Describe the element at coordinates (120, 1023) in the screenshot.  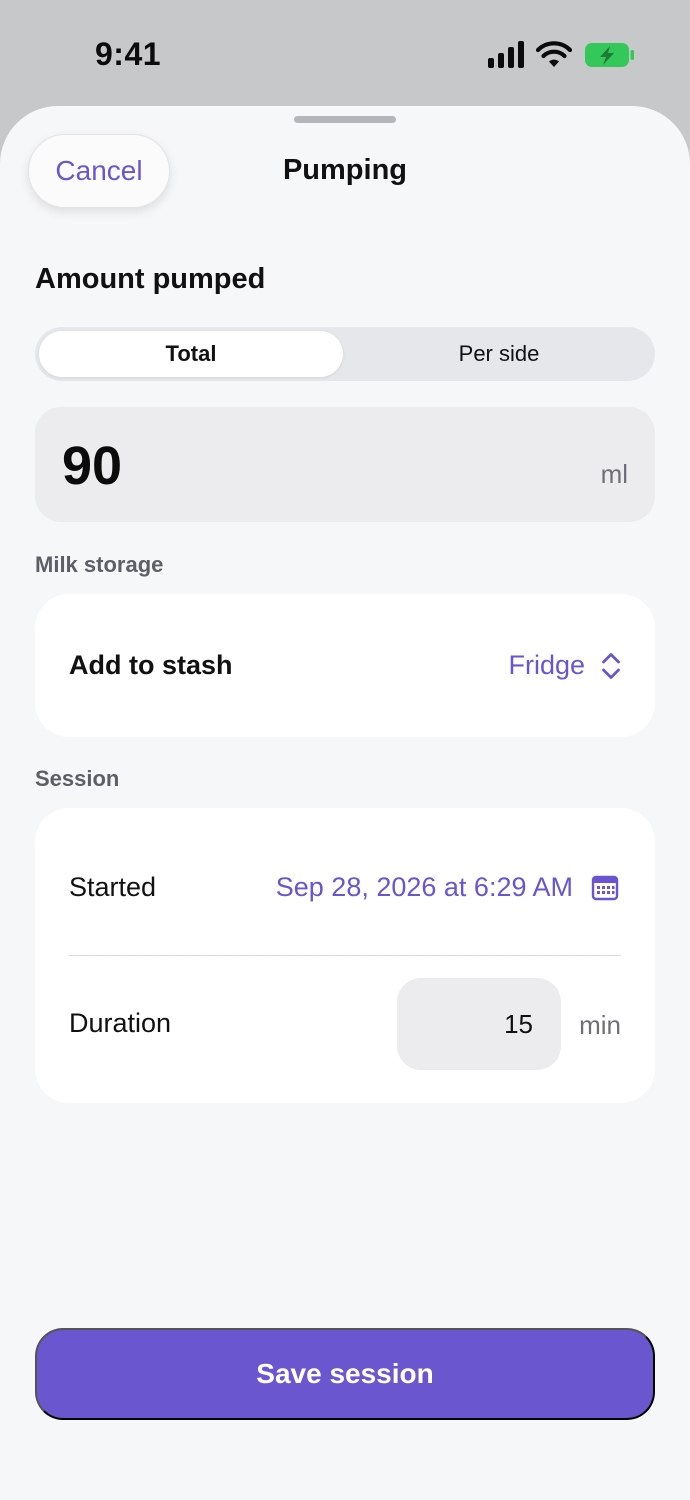
I see `duration-label: Duration` at that location.